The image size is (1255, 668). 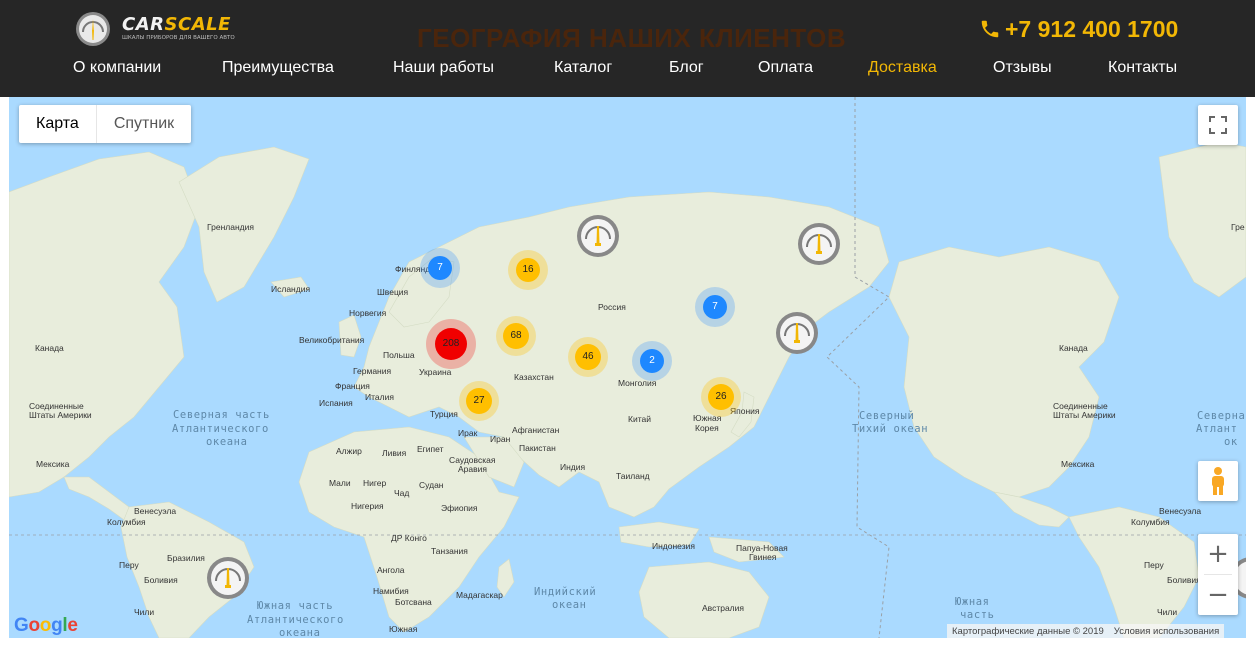 What do you see at coordinates (785, 68) in the screenshot?
I see `nav-item-payment: Оплата` at bounding box center [785, 68].